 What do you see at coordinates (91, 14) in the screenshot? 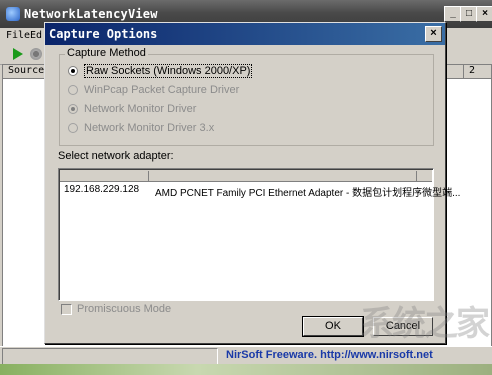
I see `main-window-title: NetworkLatencyView` at bounding box center [91, 14].